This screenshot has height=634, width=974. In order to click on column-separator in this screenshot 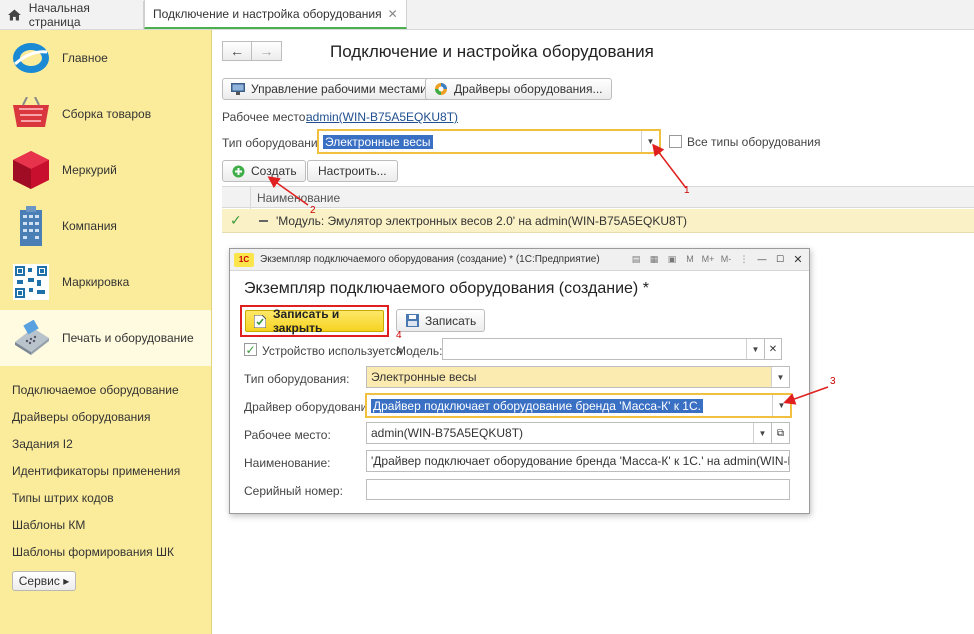, I will do `click(250, 198)`.